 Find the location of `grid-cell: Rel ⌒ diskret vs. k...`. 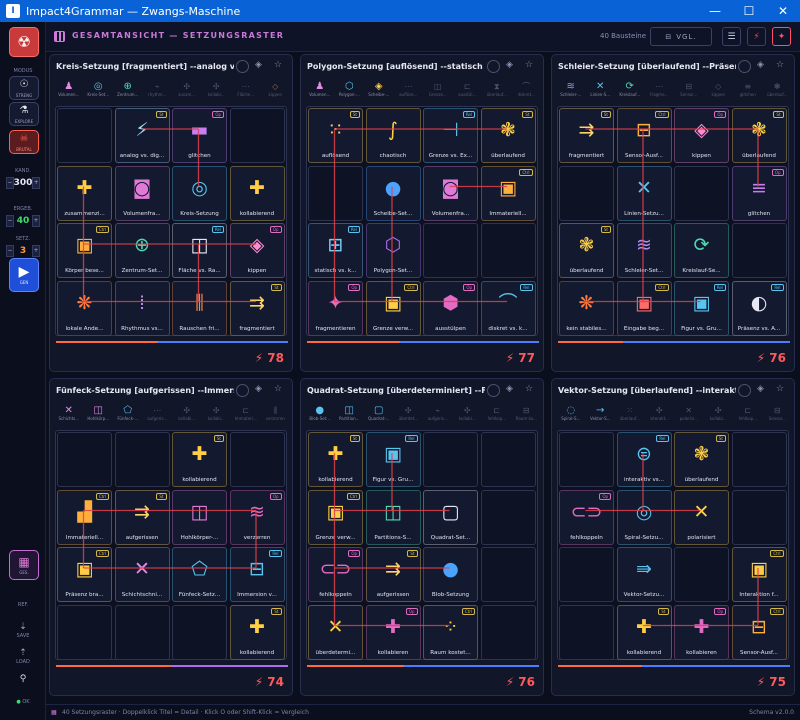

grid-cell: Rel ⌒ diskret vs. k... is located at coordinates (508, 308).